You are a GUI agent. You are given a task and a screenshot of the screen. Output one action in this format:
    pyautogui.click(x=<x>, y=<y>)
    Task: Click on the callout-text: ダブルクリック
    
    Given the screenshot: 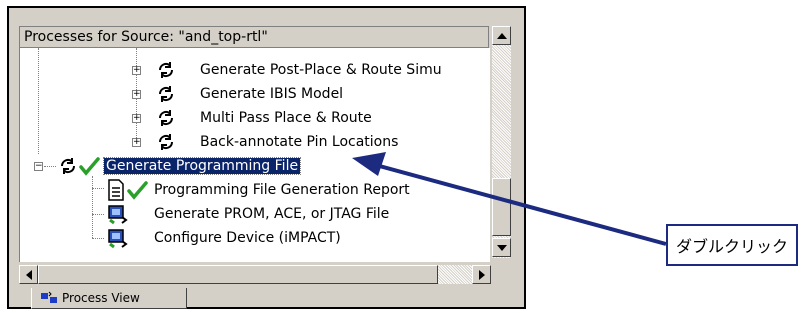 What is the action you would take?
    pyautogui.click(x=731, y=246)
    